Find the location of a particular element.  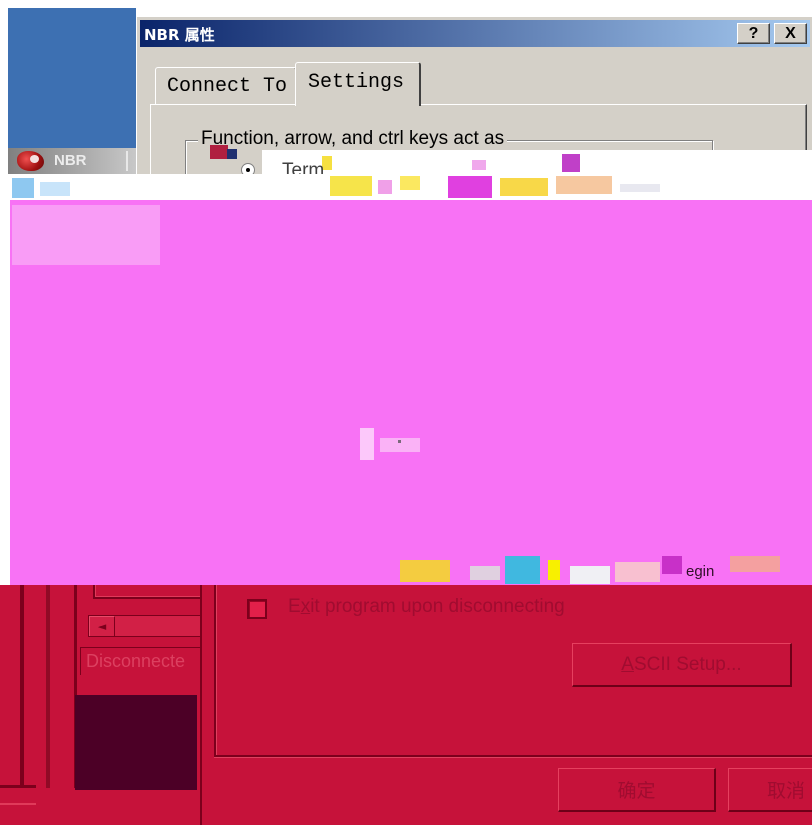

exit-on-disconnect-label: Exit program upon disconnecting is located at coordinates (426, 607).